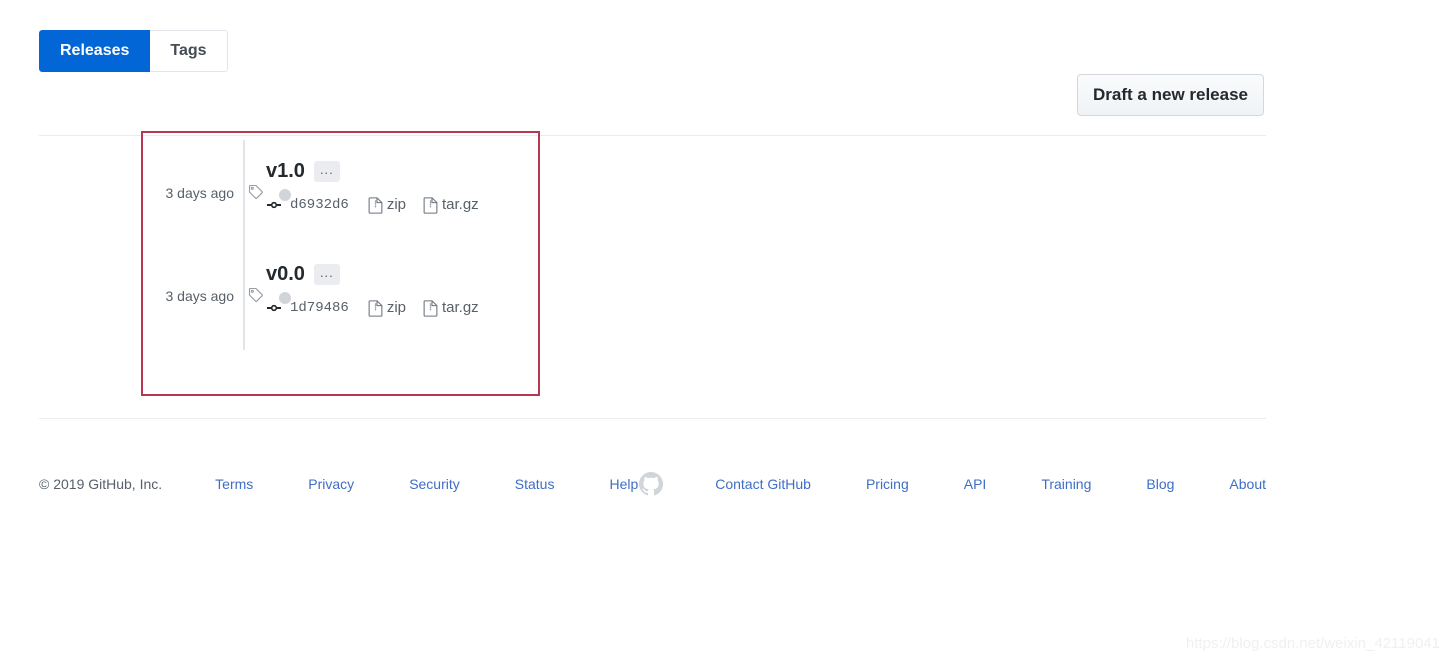  I want to click on release-version-title: v1.0, so click(285, 171).